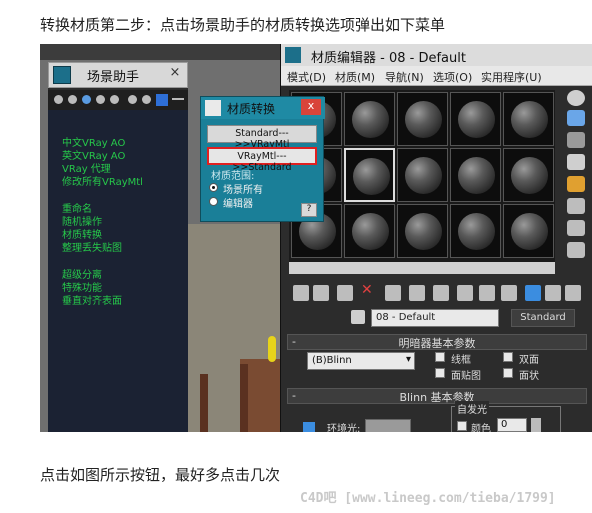 This screenshot has width=592, height=513. I want to click on sample-type-icon, so click(576, 98).